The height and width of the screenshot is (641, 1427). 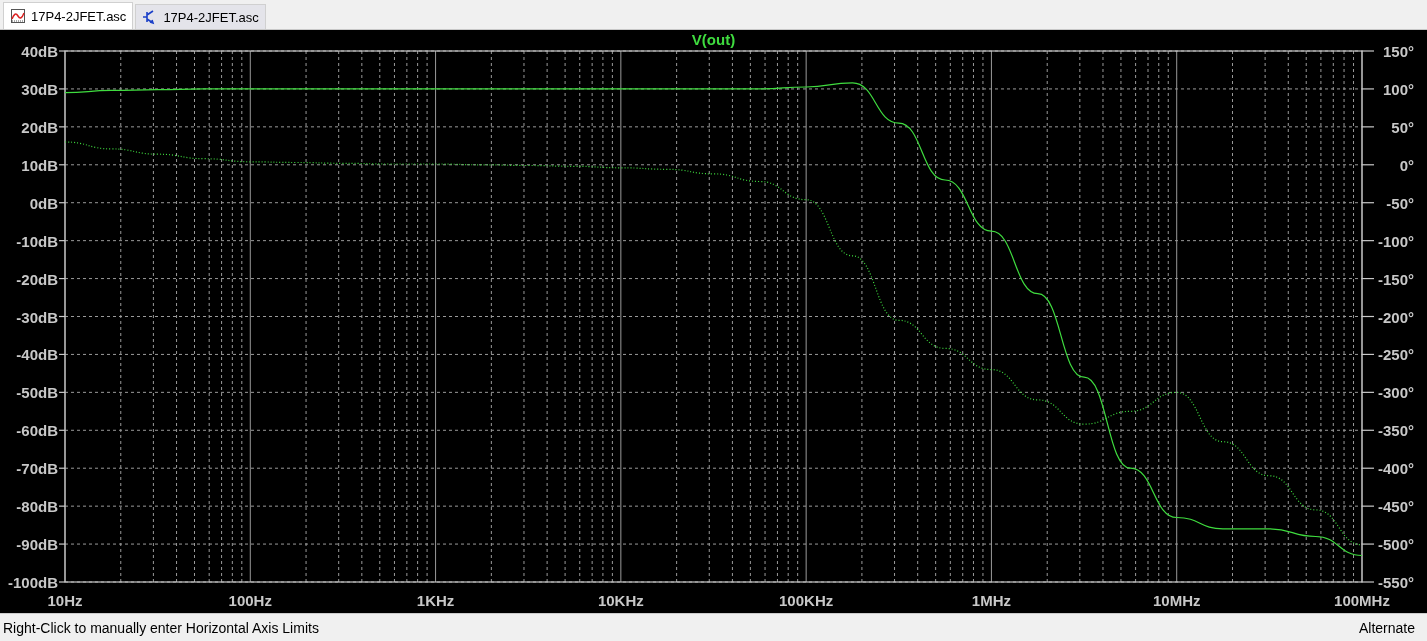 What do you see at coordinates (1395, 241) in the screenshot?
I see `axis-label: -100°` at bounding box center [1395, 241].